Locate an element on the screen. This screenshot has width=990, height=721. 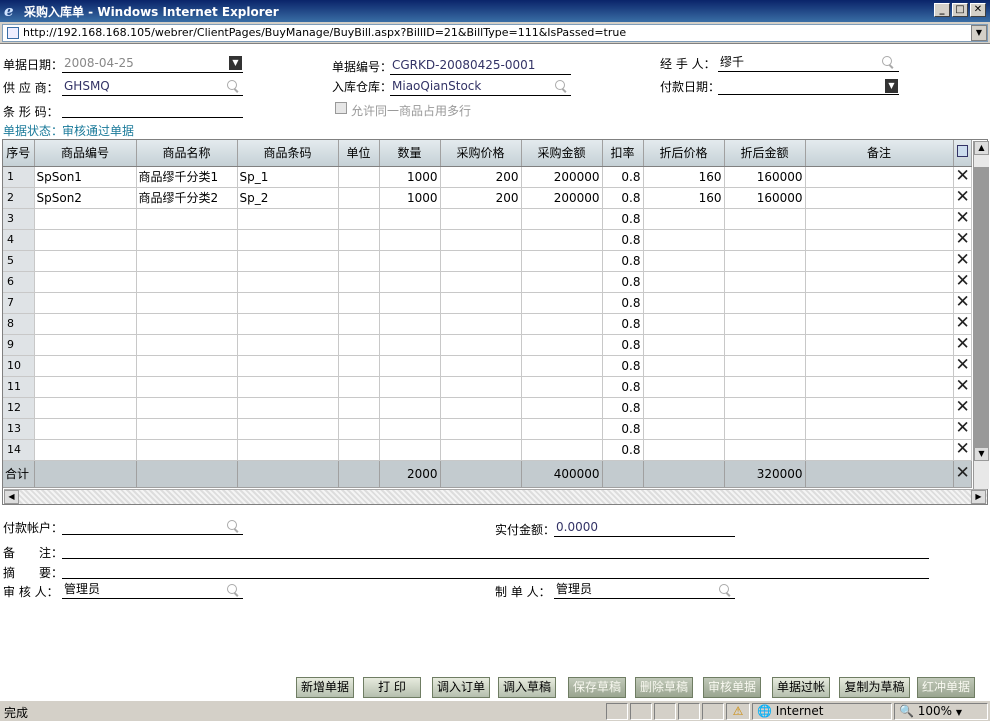
table-cell: SpSon2 is located at coordinates (85, 198).